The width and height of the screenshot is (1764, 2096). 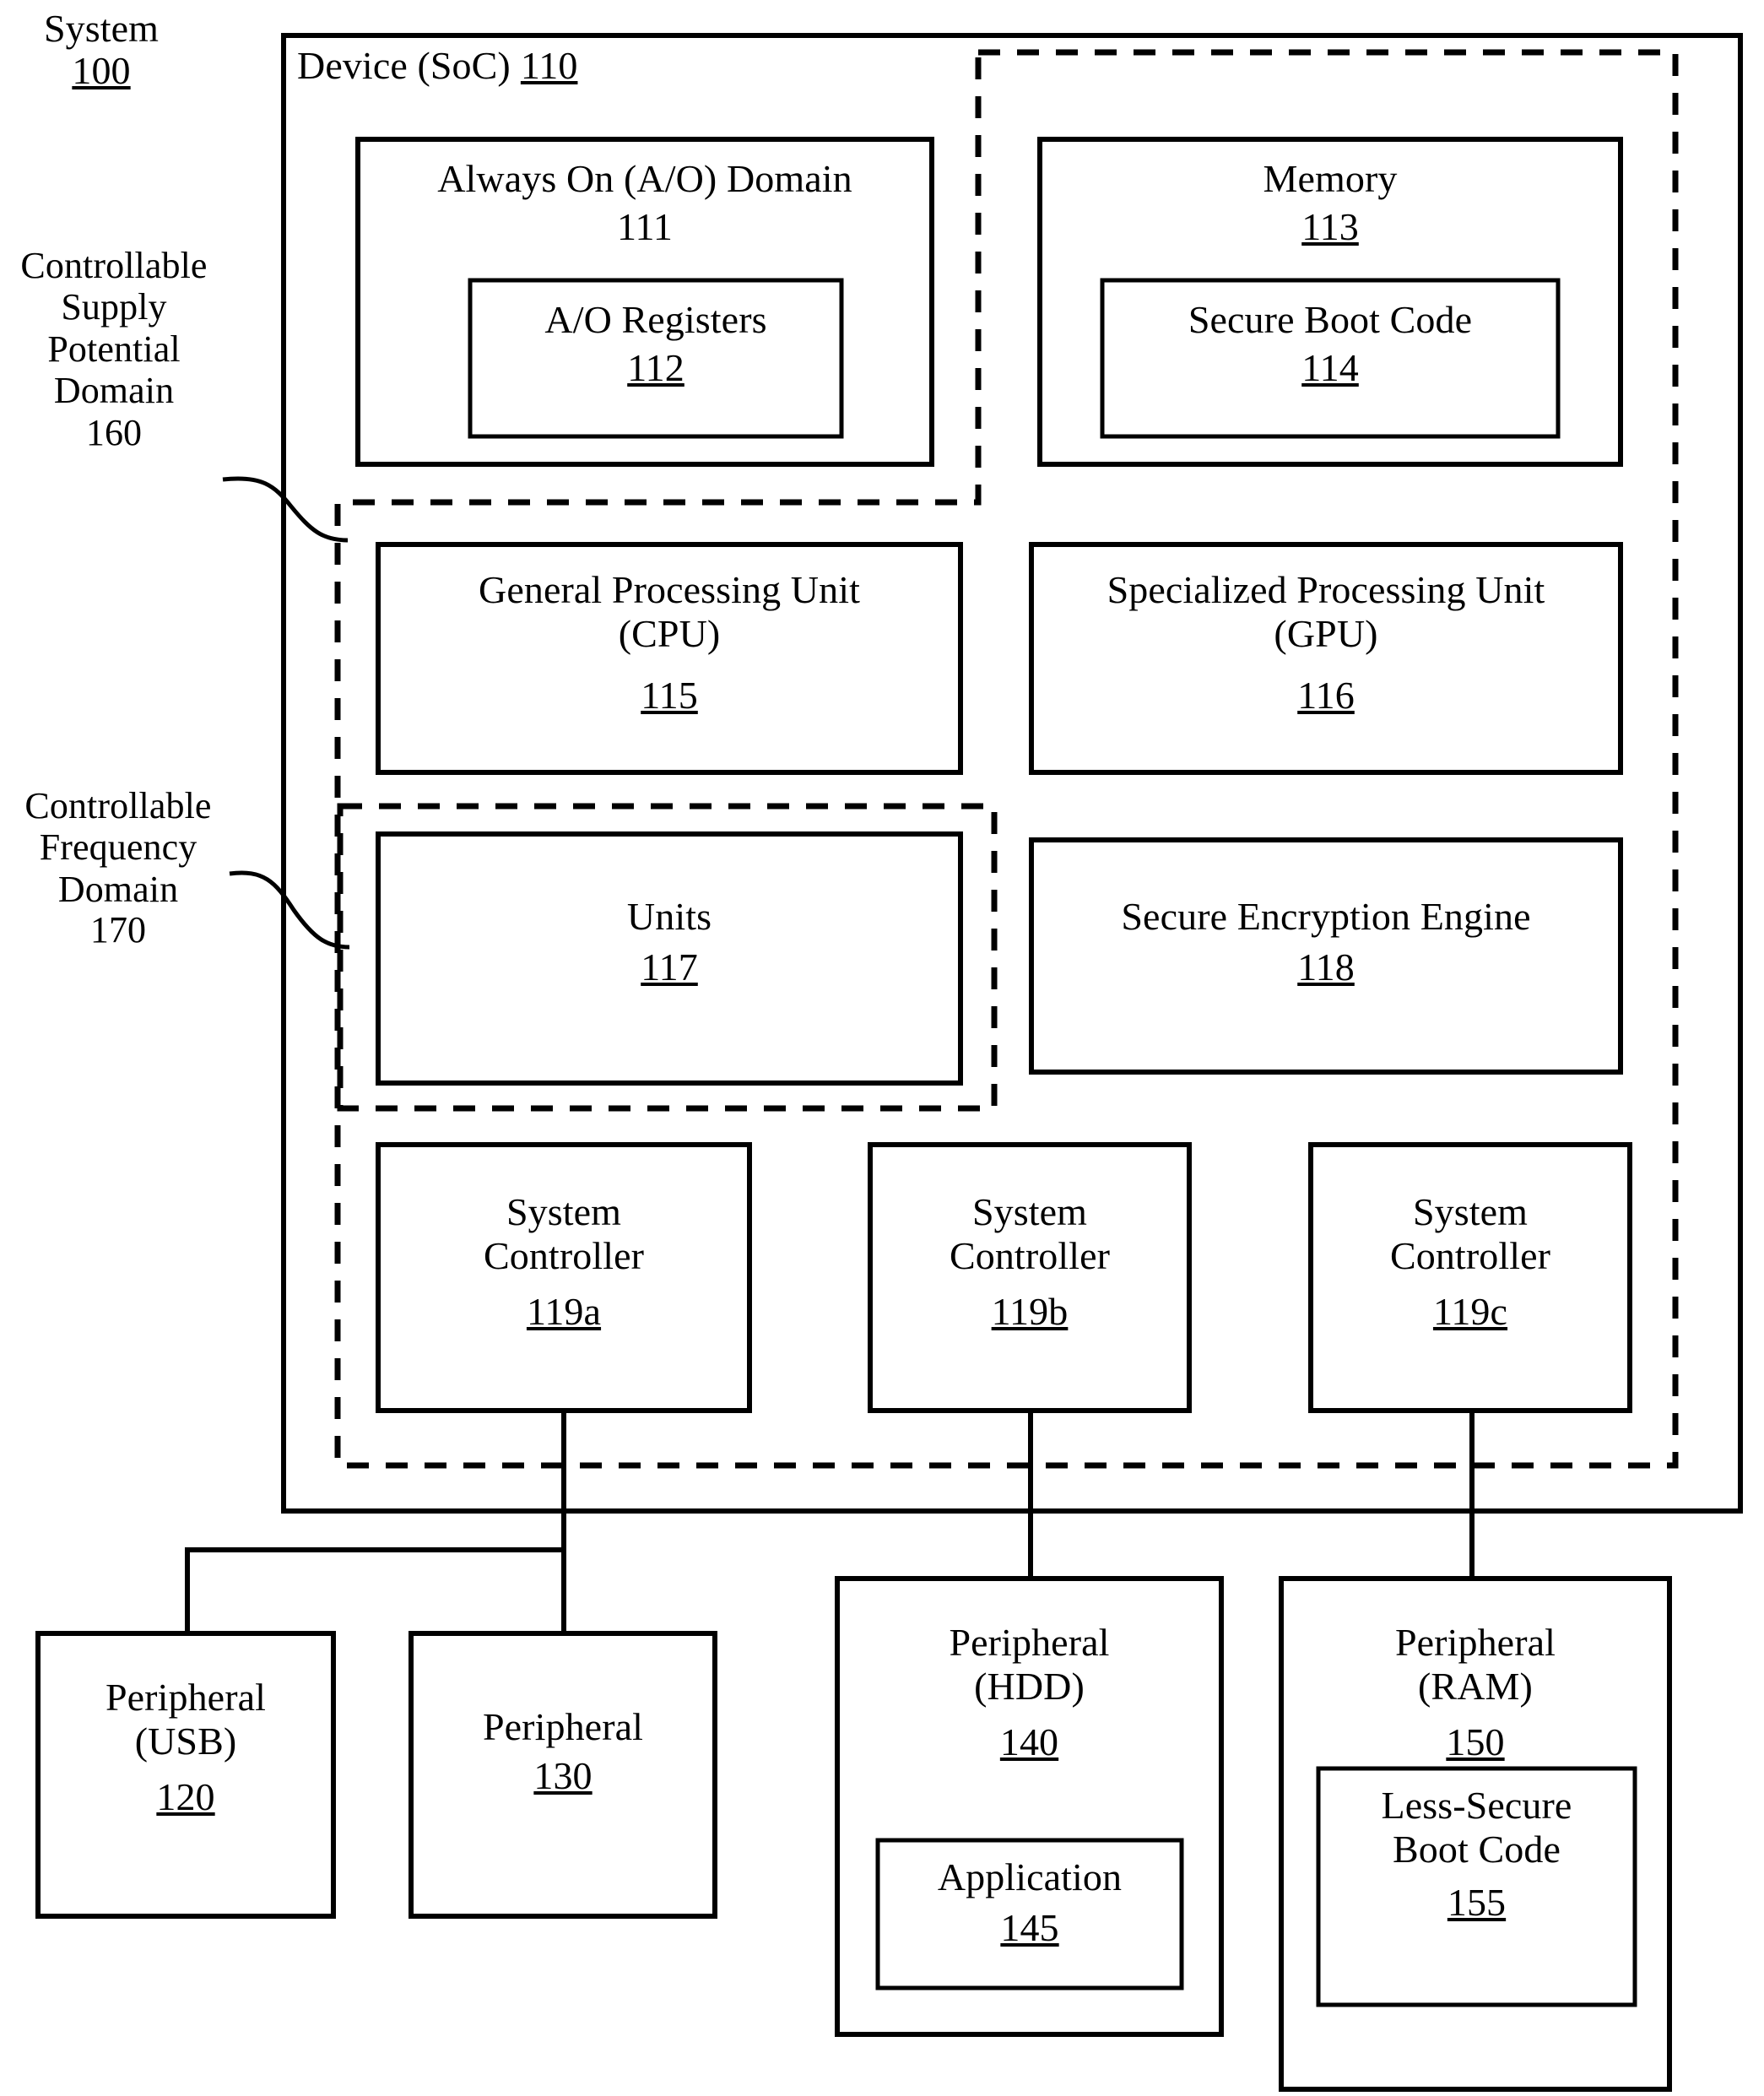 What do you see at coordinates (669, 966) in the screenshot?
I see `units-ref: 117` at bounding box center [669, 966].